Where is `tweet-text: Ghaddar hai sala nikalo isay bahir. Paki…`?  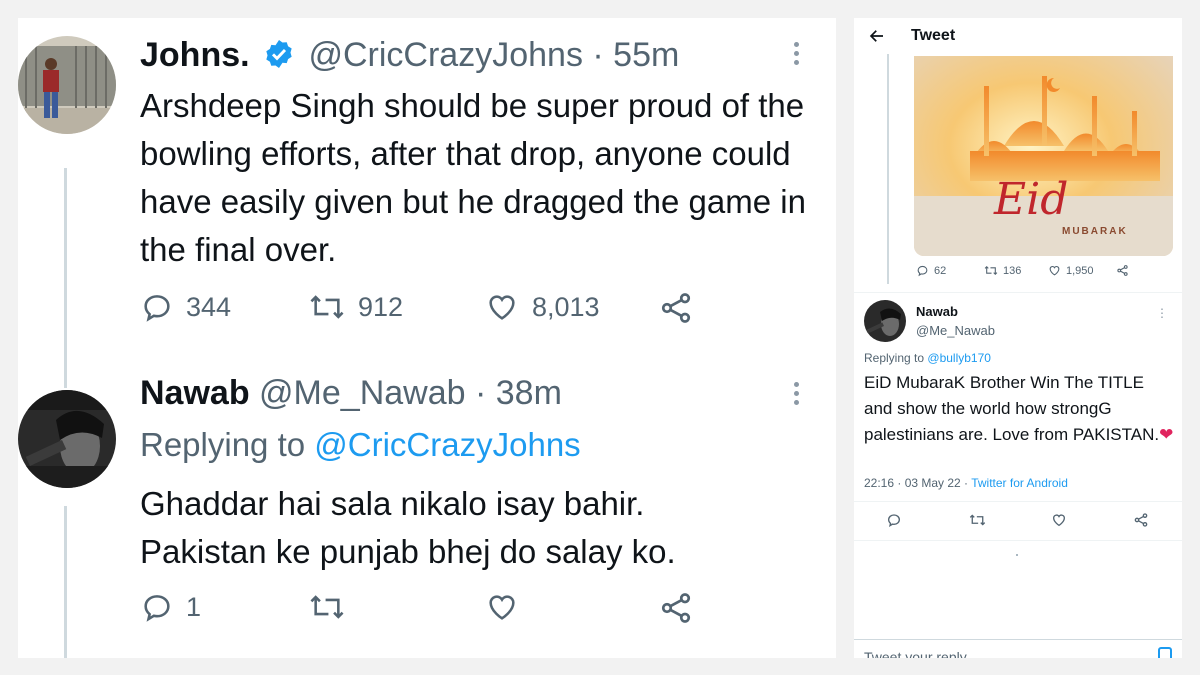
tweet-text: Ghaddar hai sala nikalo isay bahir. Paki… is located at coordinates (480, 528).